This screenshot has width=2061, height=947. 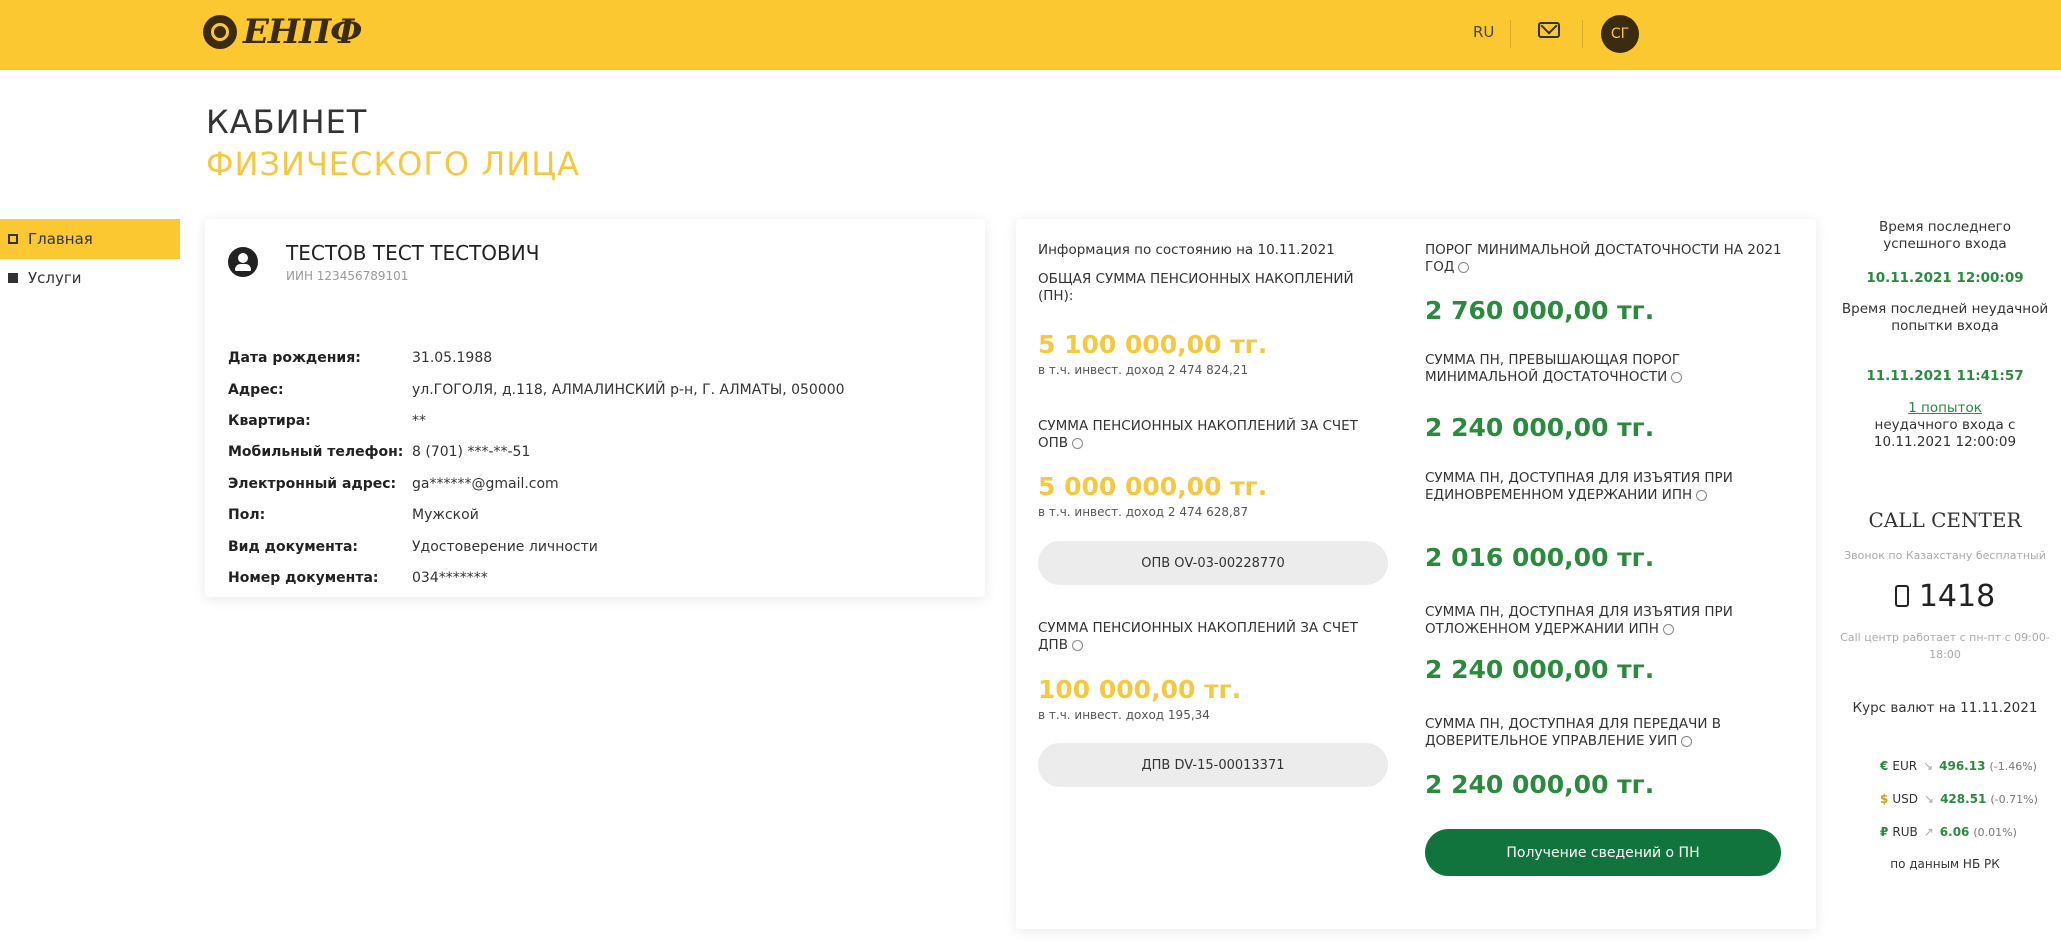 What do you see at coordinates (1124, 715) in the screenshot?
I see `dpv-income: в т.ч. инвест. доход 195,34` at bounding box center [1124, 715].